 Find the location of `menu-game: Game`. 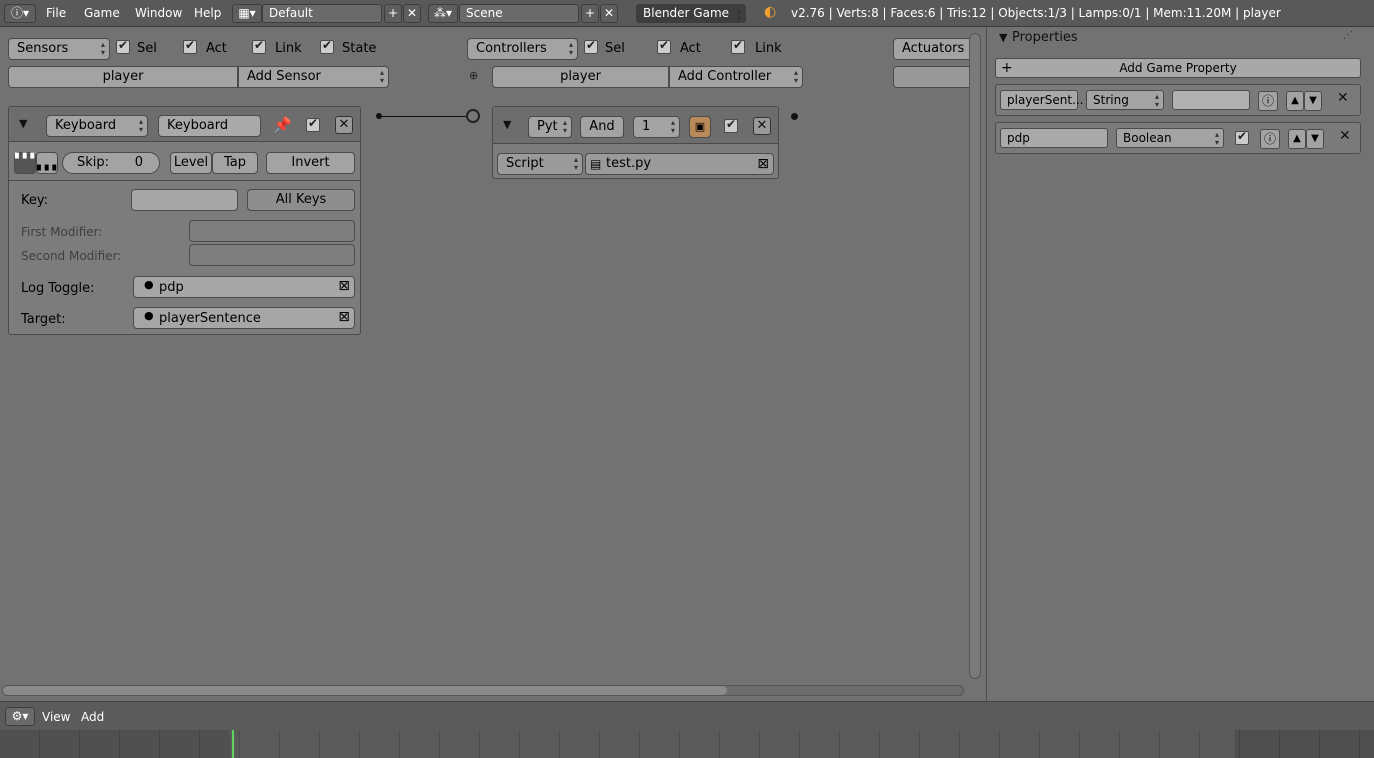

menu-game: Game is located at coordinates (102, 13).